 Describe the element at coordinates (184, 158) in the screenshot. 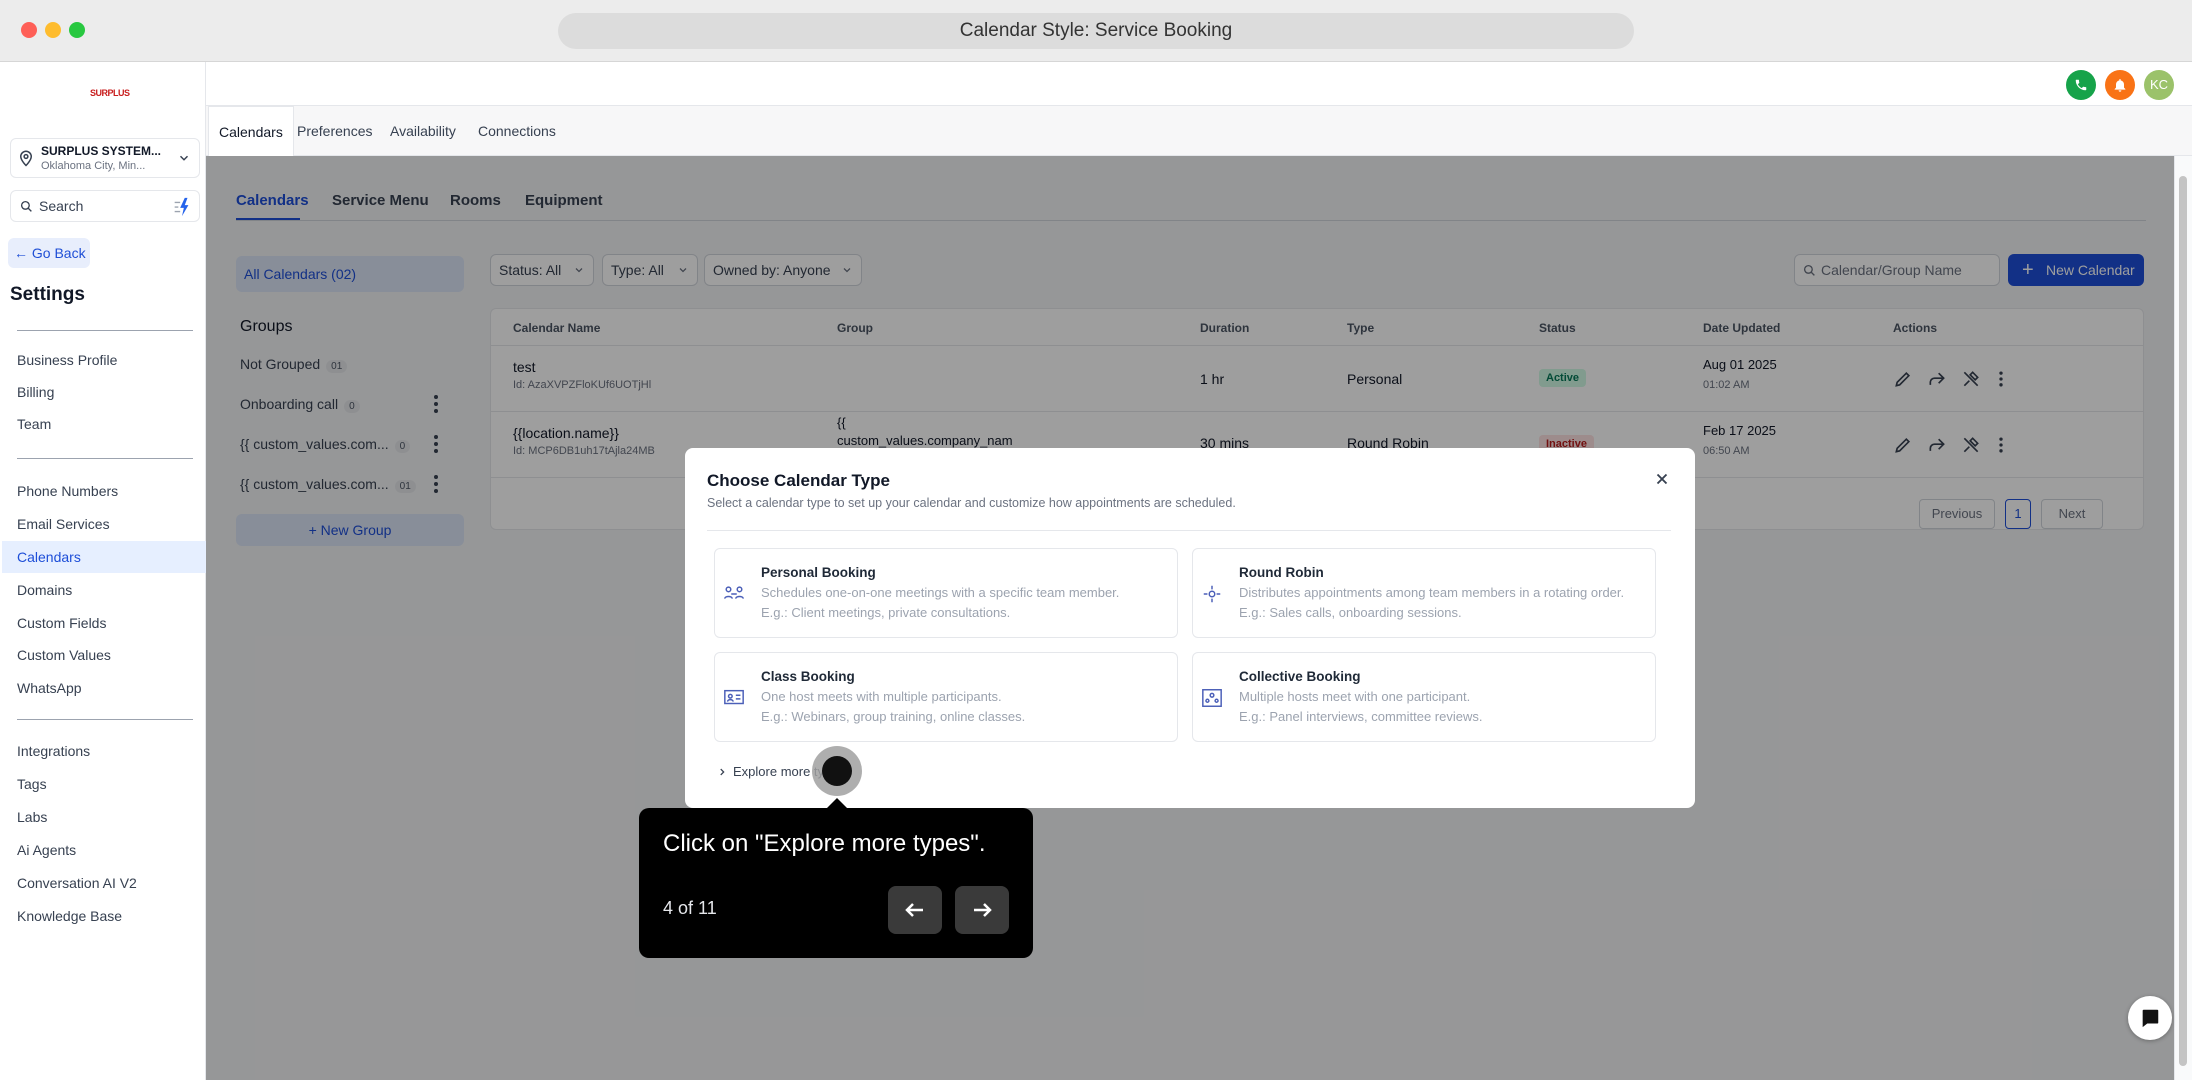

I see `chevron-down-icon` at that location.